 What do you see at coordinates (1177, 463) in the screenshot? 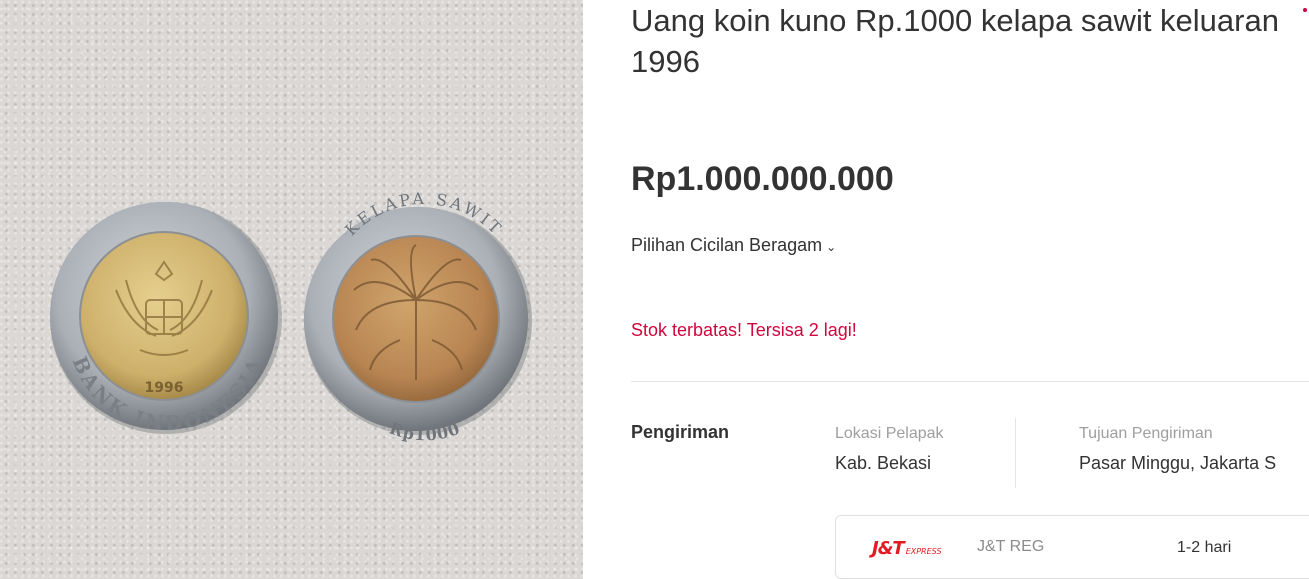
I see `destination-value: Pasar Minggu, Jakarta S` at bounding box center [1177, 463].